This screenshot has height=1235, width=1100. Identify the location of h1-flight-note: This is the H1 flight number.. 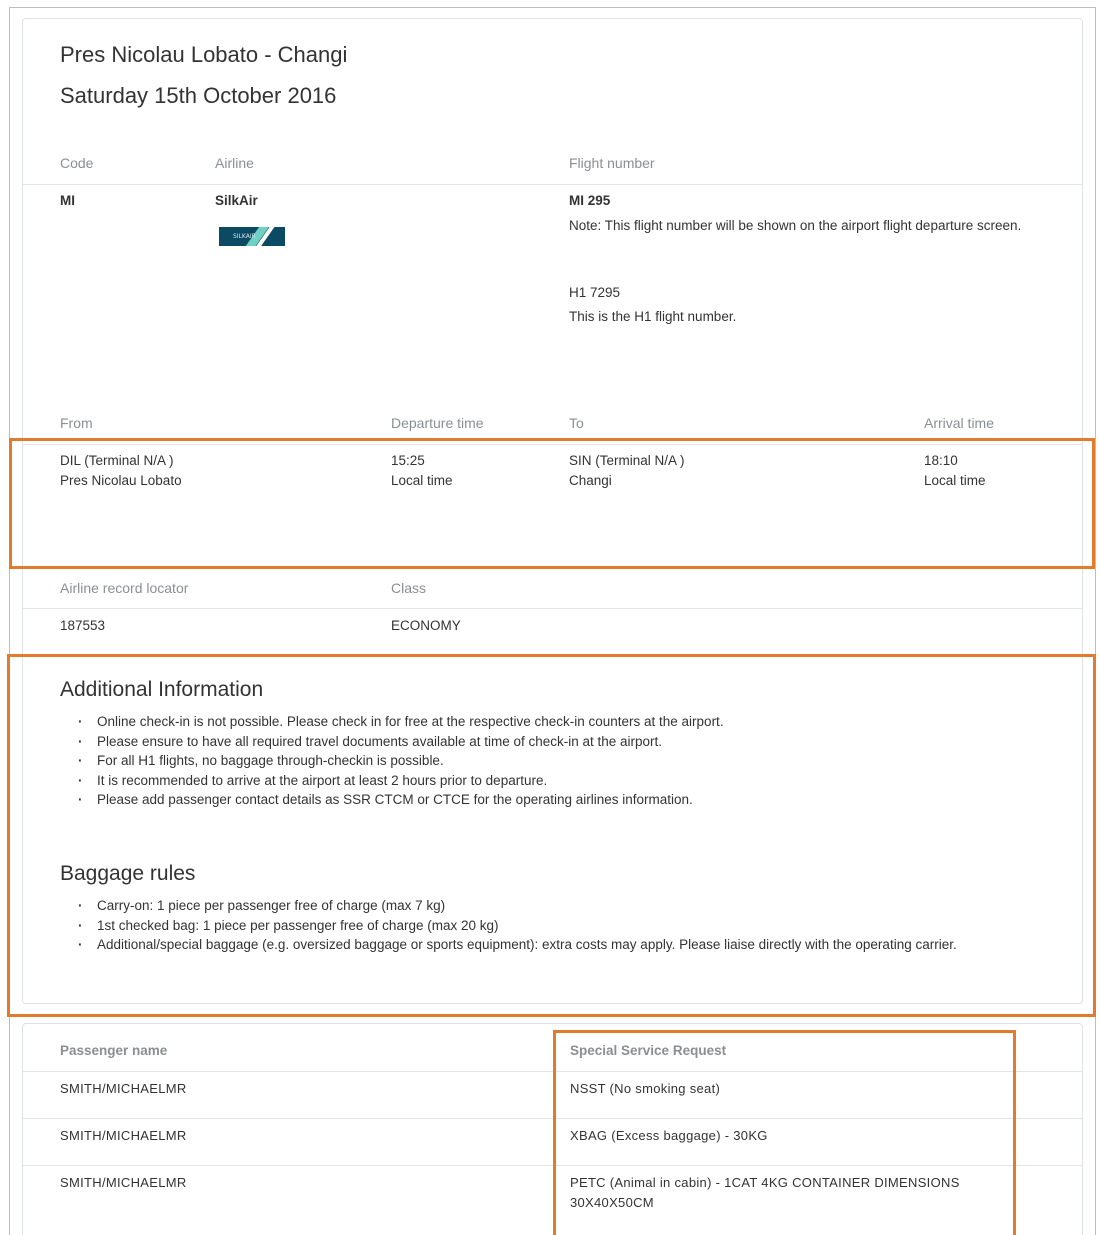
(653, 316).